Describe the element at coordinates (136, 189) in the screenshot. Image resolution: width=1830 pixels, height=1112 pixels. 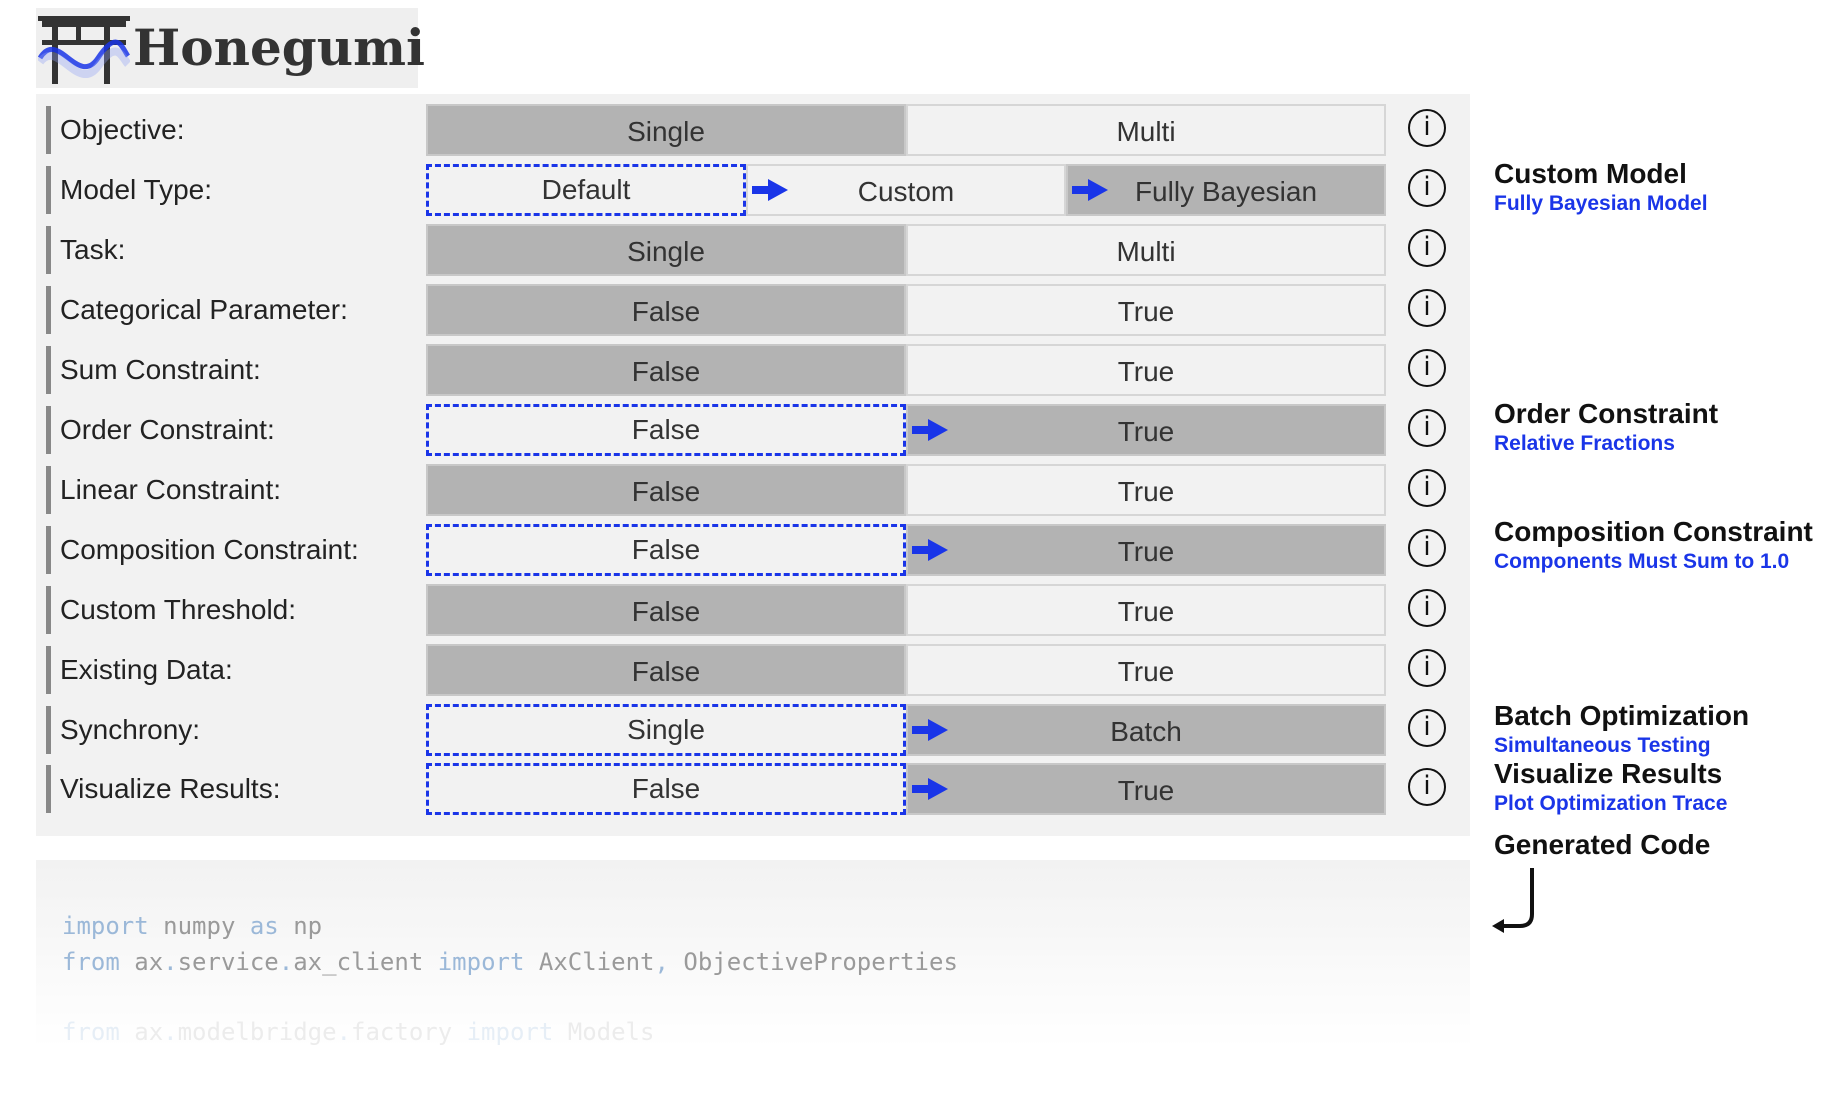
I see `row-label: Model Type:` at that location.